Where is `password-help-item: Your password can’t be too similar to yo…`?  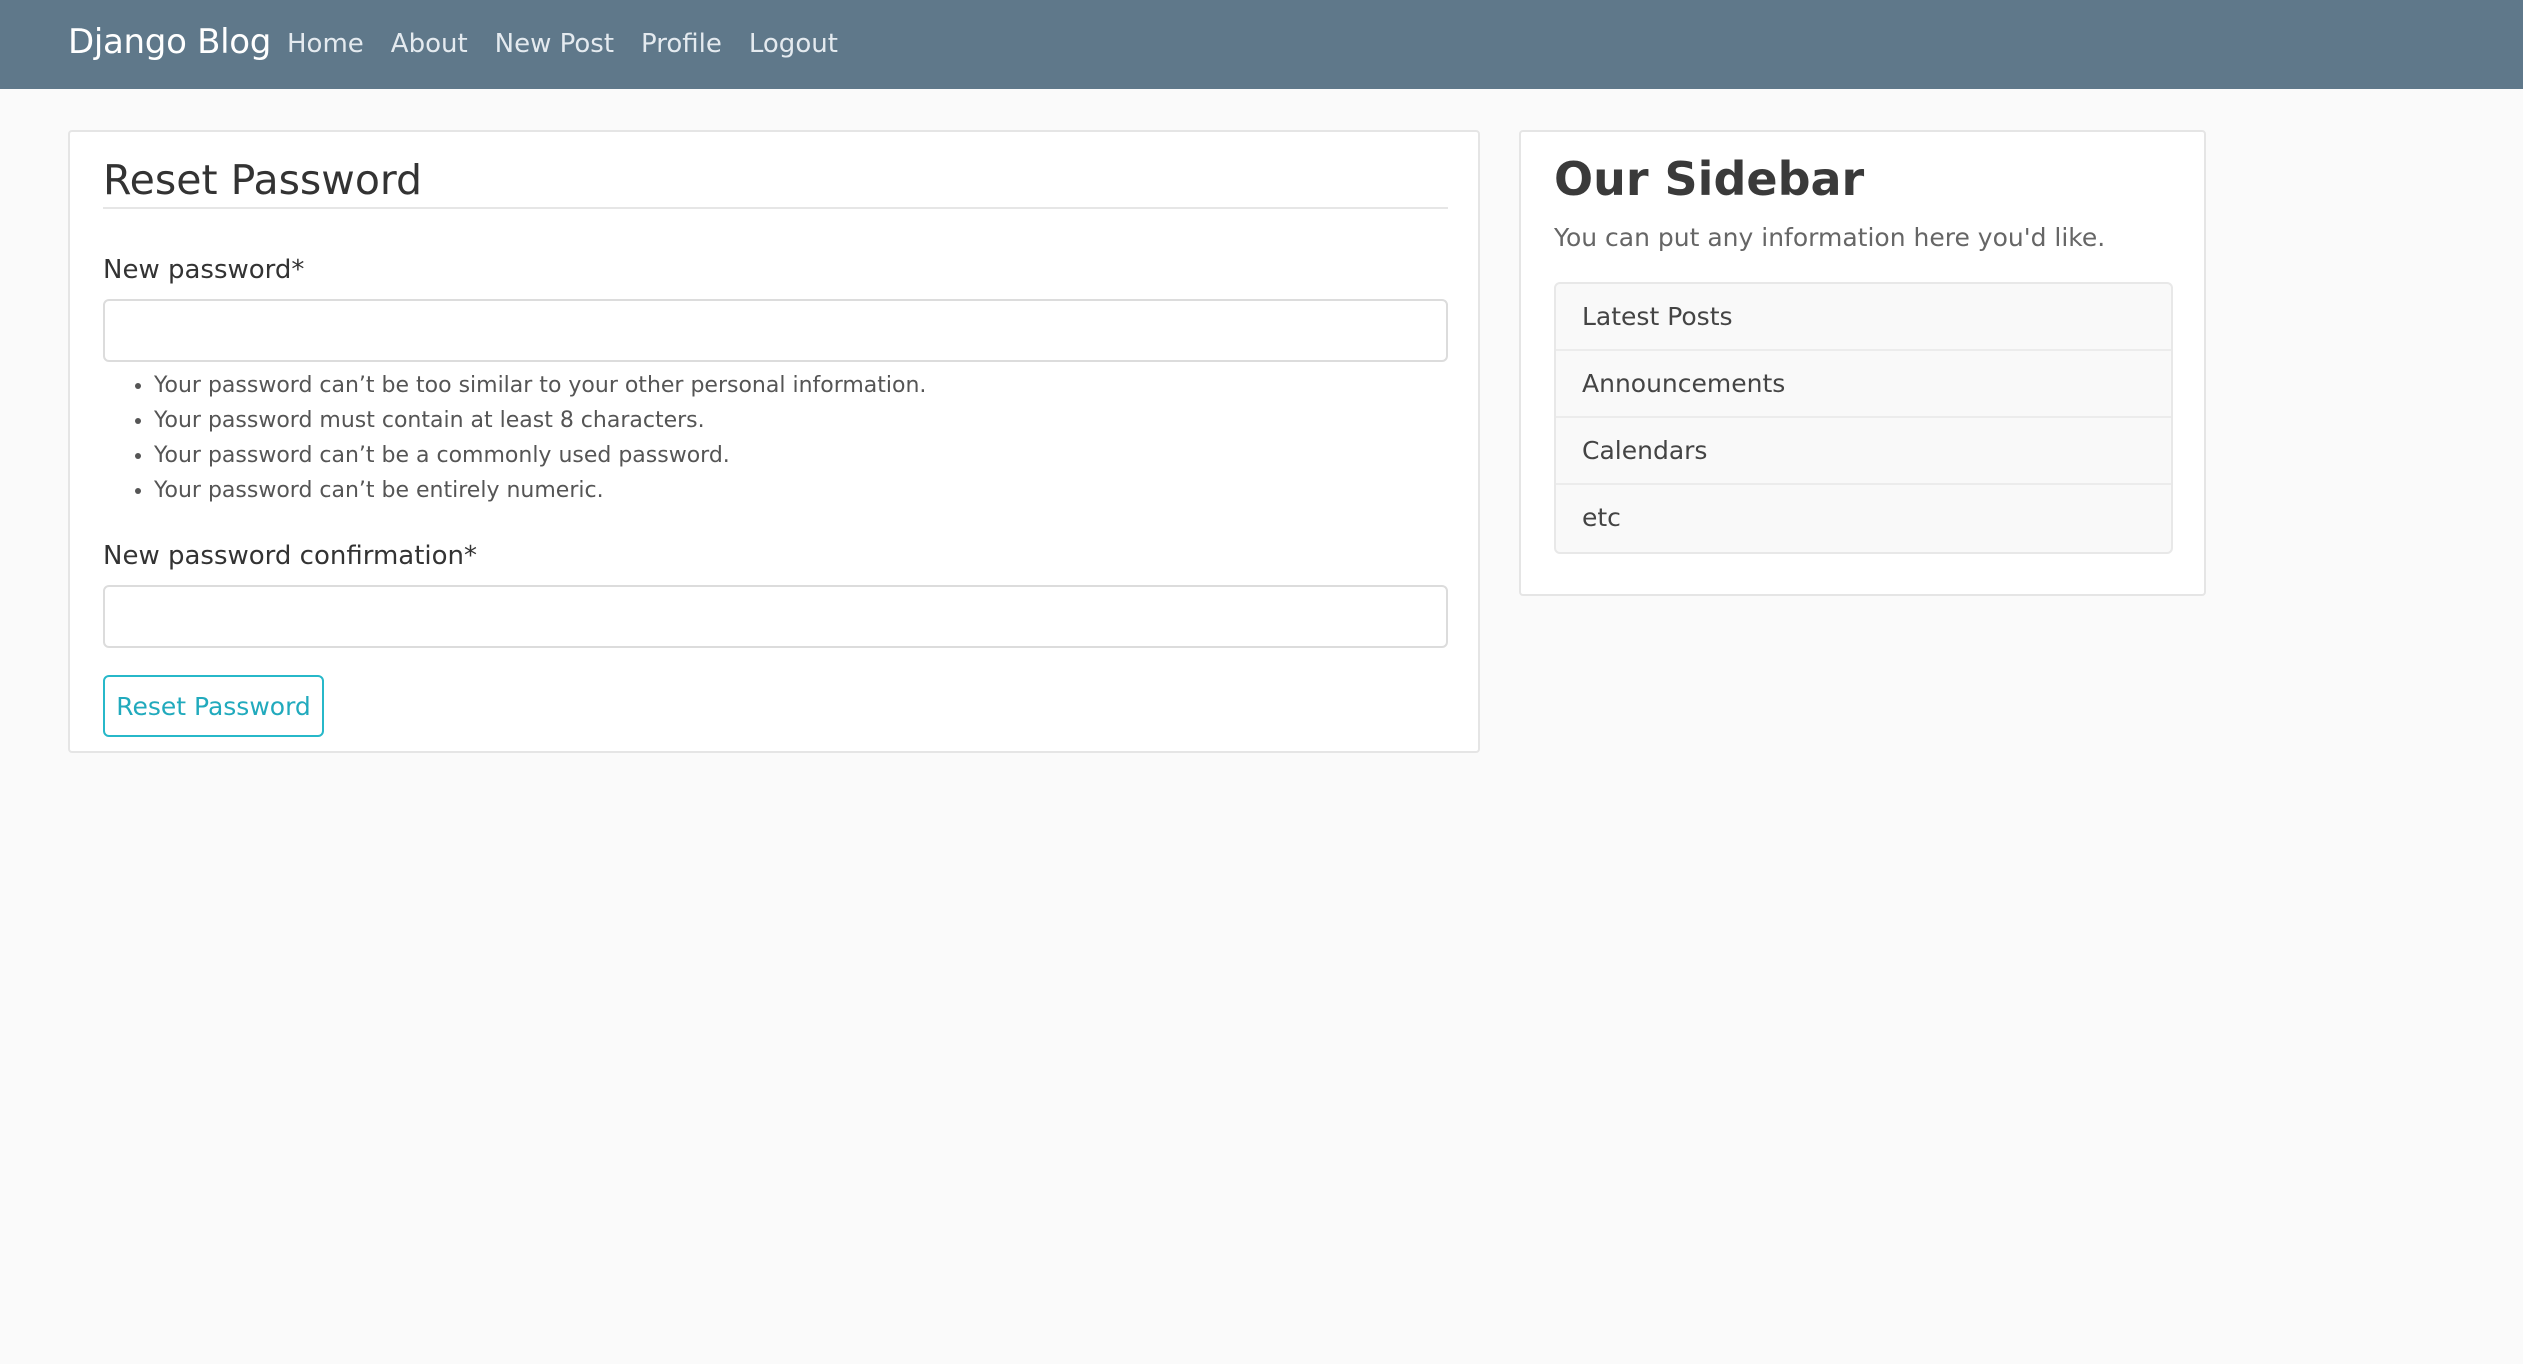
password-help-item: Your password can’t be too similar to yo… is located at coordinates (540, 388).